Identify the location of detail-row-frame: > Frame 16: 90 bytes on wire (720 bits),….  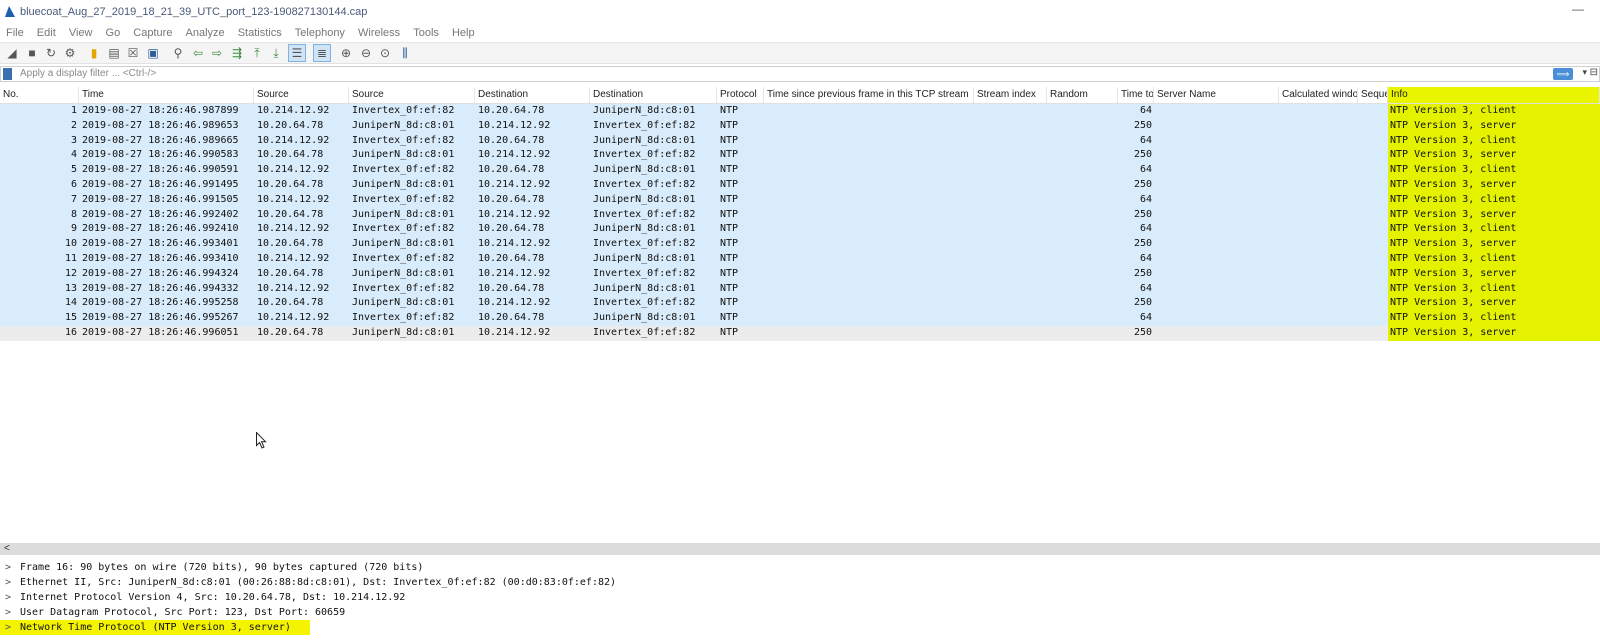
(800, 567).